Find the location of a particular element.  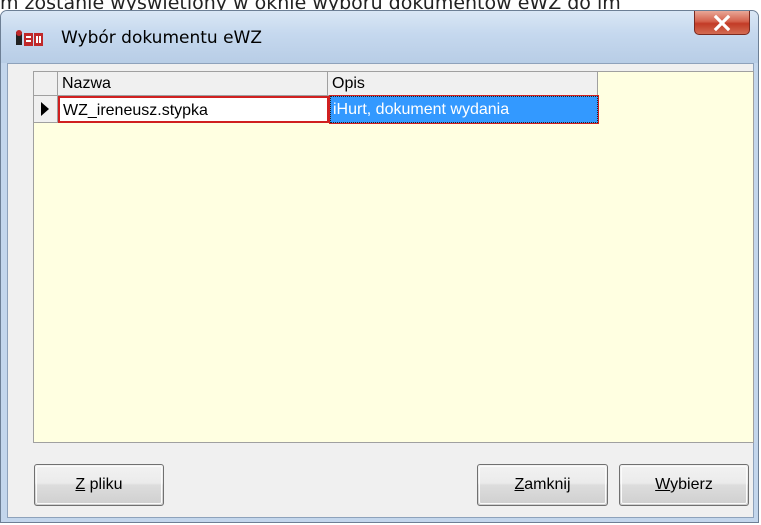

close-mnemonic: Z is located at coordinates (519, 484).